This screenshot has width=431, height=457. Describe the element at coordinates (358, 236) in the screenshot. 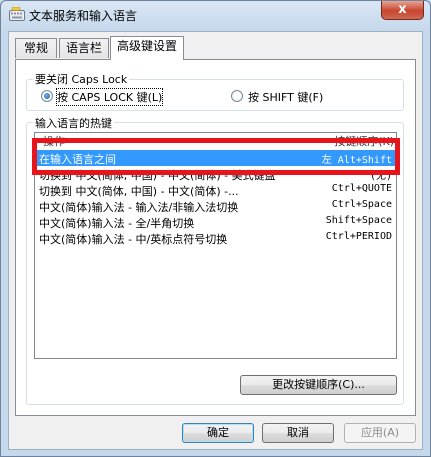

I see `hotkey-keys: Ctrl+PERIOD` at that location.